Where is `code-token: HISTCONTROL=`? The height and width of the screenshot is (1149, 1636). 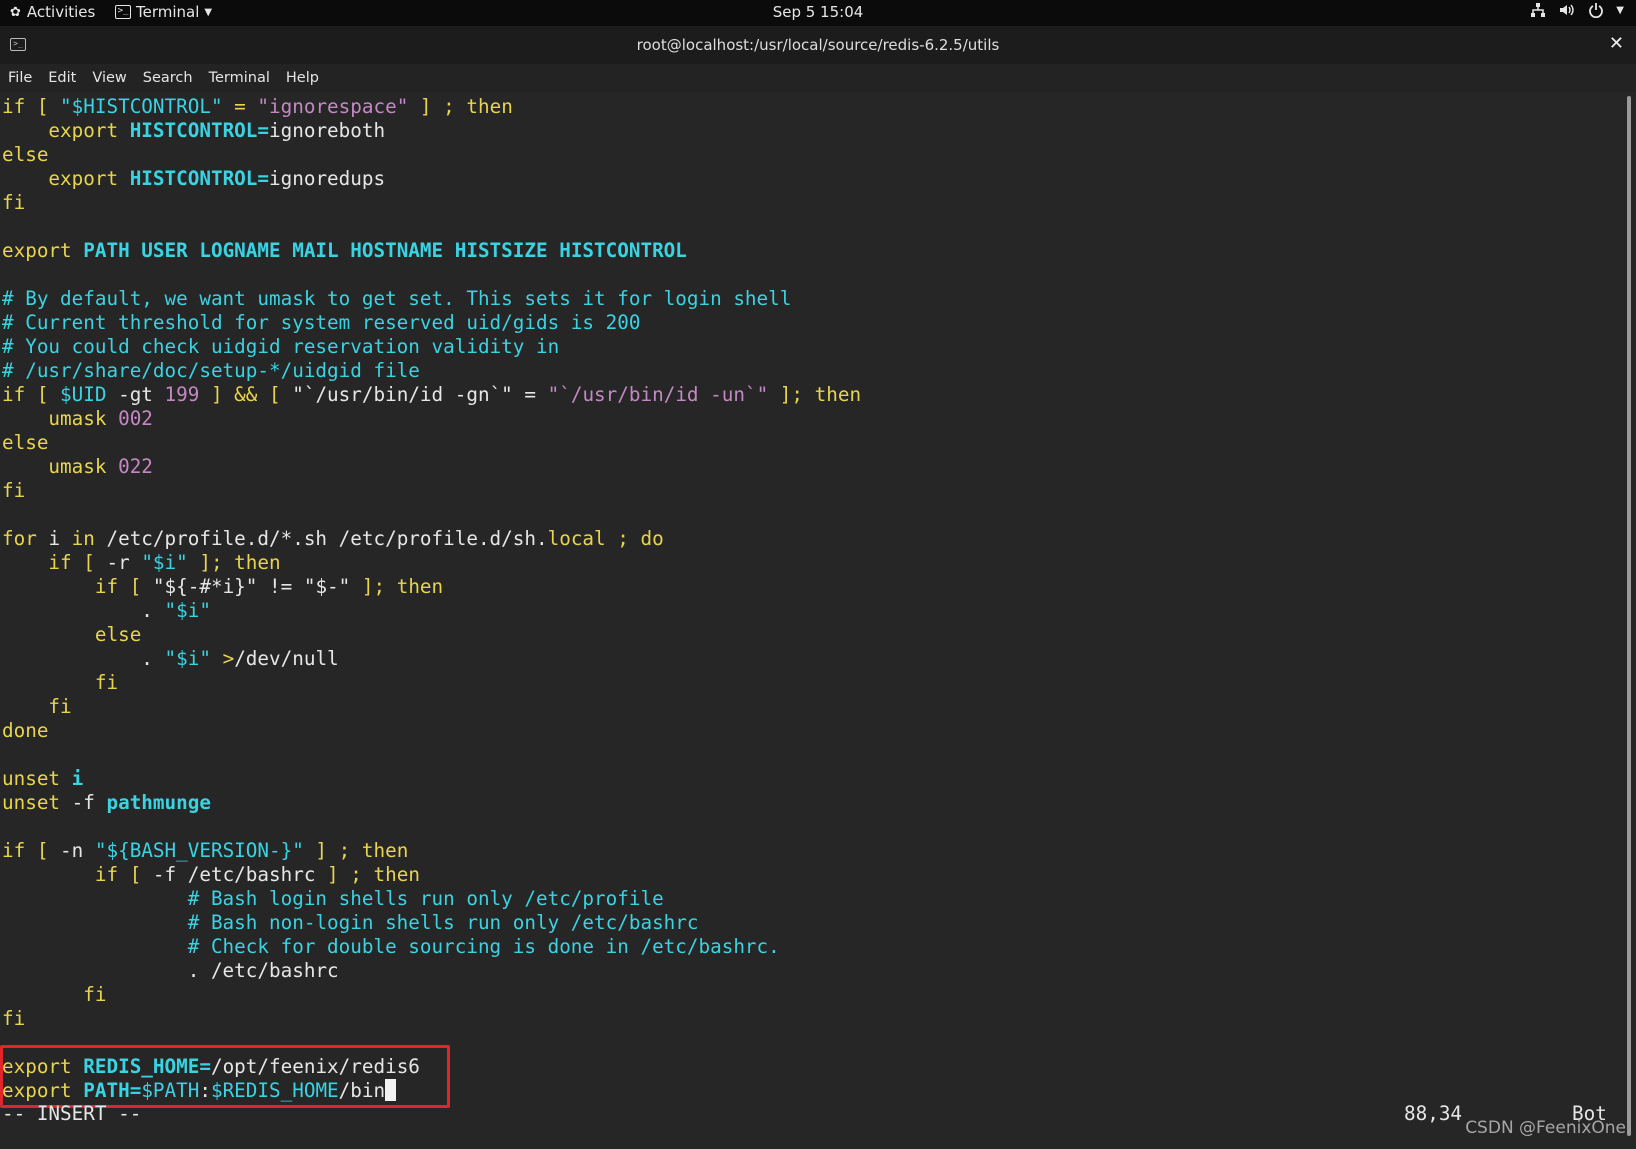 code-token: HISTCONTROL= is located at coordinates (199, 178).